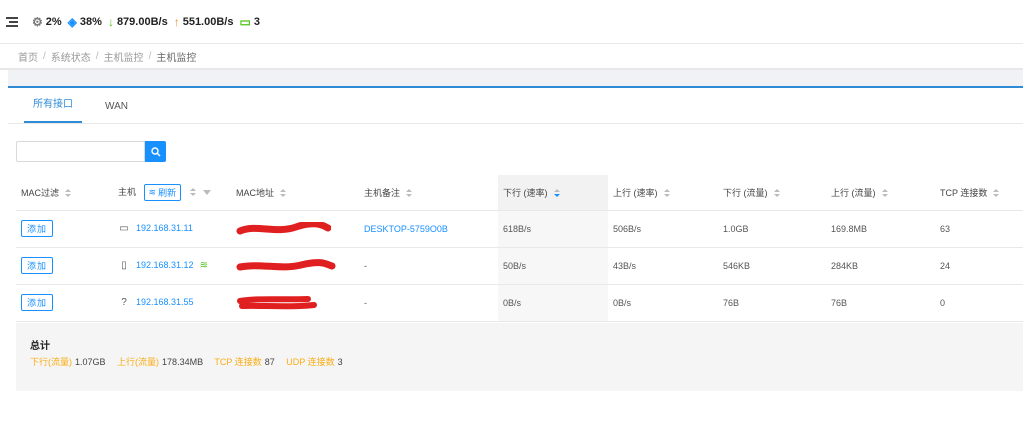 This screenshot has width=1023, height=422. I want to click on up-traffic-cell: 76B, so click(880, 303).